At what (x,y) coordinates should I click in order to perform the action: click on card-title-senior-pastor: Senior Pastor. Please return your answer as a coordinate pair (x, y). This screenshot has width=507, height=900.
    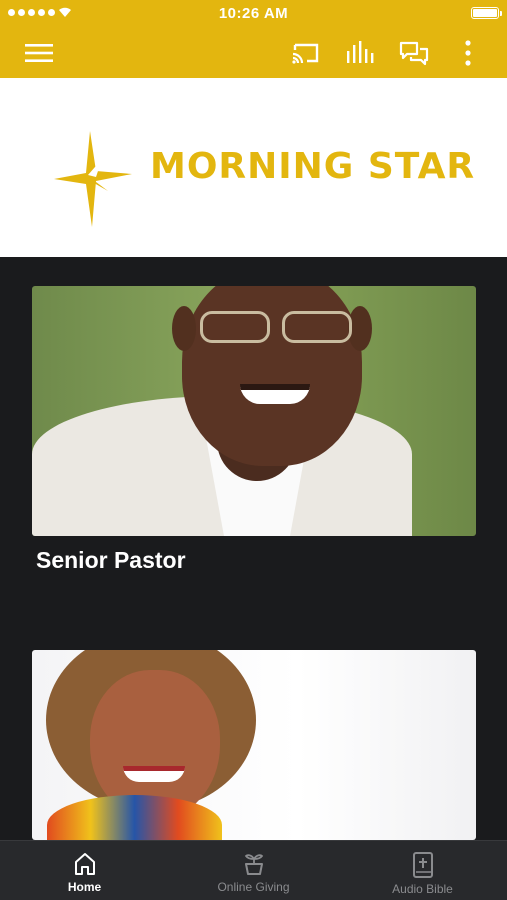
    Looking at the image, I should click on (111, 560).